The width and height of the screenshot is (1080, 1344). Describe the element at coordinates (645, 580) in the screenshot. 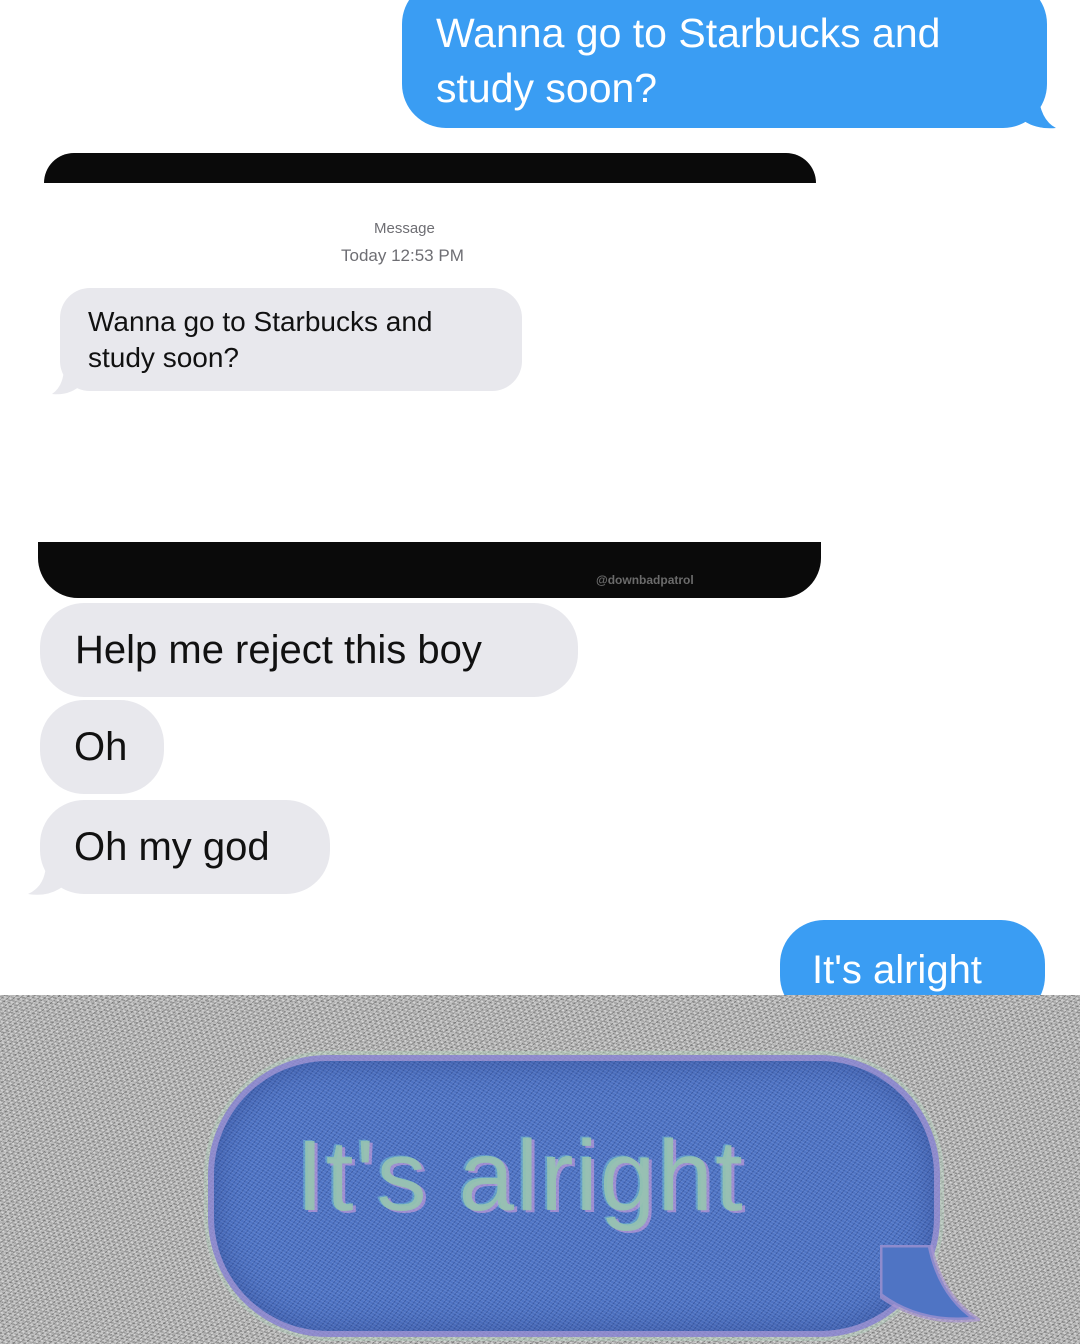

I see `watermark: @downbadpatrol` at that location.